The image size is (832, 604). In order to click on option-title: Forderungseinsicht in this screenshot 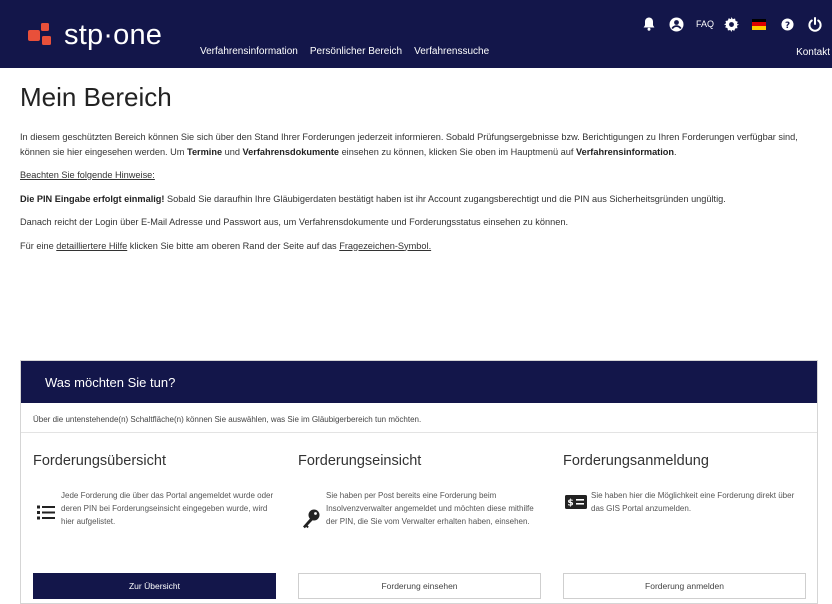, I will do `click(360, 461)`.